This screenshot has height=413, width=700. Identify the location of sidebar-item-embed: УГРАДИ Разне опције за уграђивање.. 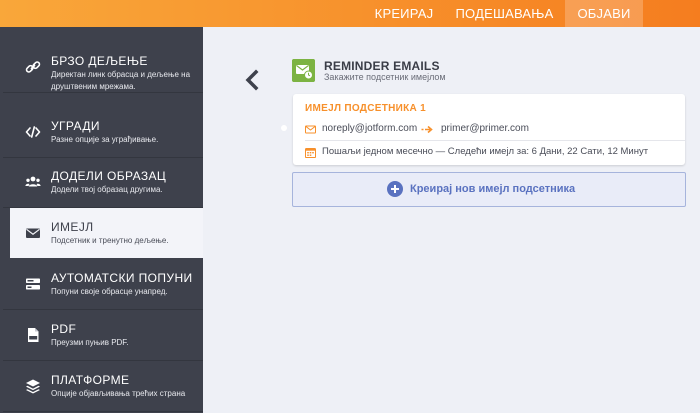
(103, 132).